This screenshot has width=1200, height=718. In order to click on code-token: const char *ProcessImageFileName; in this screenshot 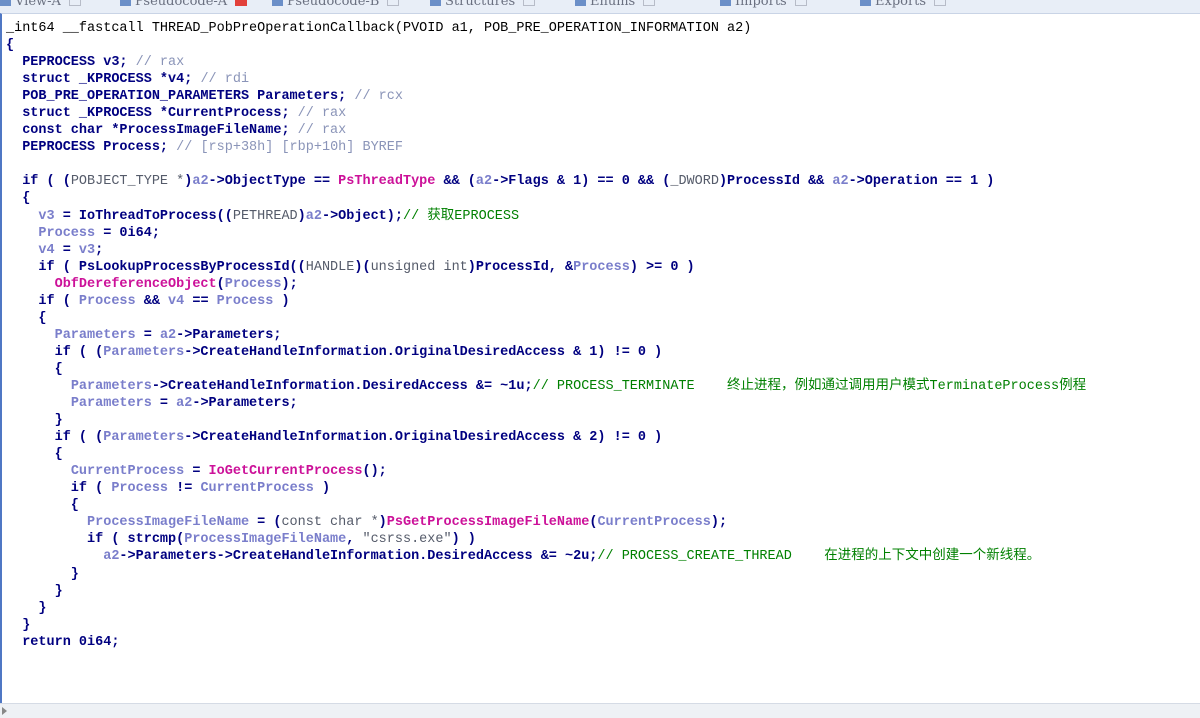, I will do `click(152, 131)`.